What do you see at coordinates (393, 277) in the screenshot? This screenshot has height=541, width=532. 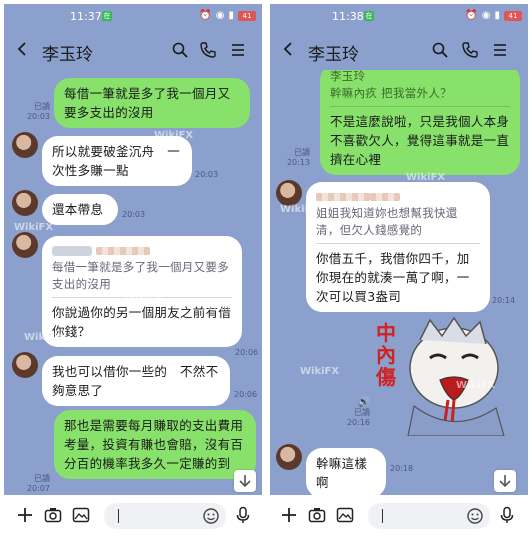 I see `message-text: 你借五千，我借你四千，加你現在的就湊一萬了啊，一次可以買3盎司` at bounding box center [393, 277].